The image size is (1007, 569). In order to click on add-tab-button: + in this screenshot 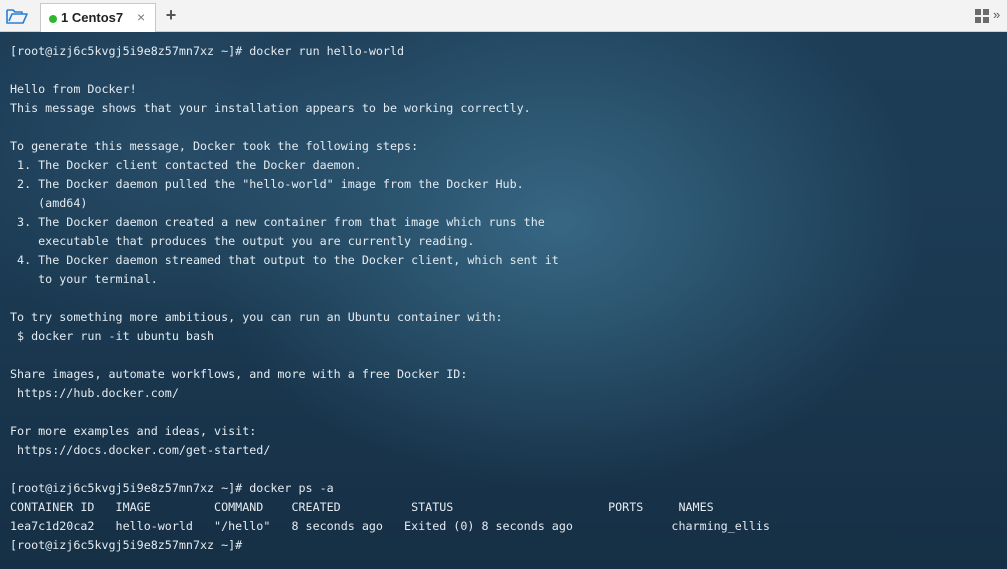, I will do `click(171, 15)`.